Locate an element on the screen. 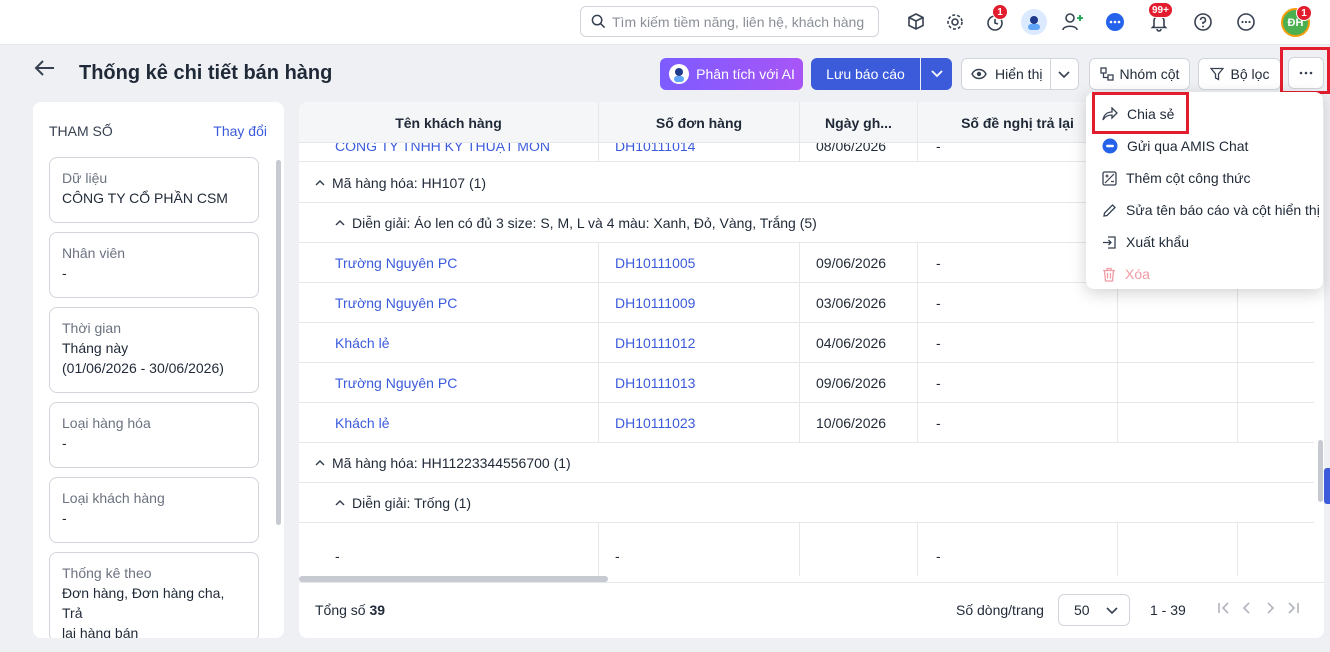  change-parameters-link: Thay đổi is located at coordinates (240, 131).